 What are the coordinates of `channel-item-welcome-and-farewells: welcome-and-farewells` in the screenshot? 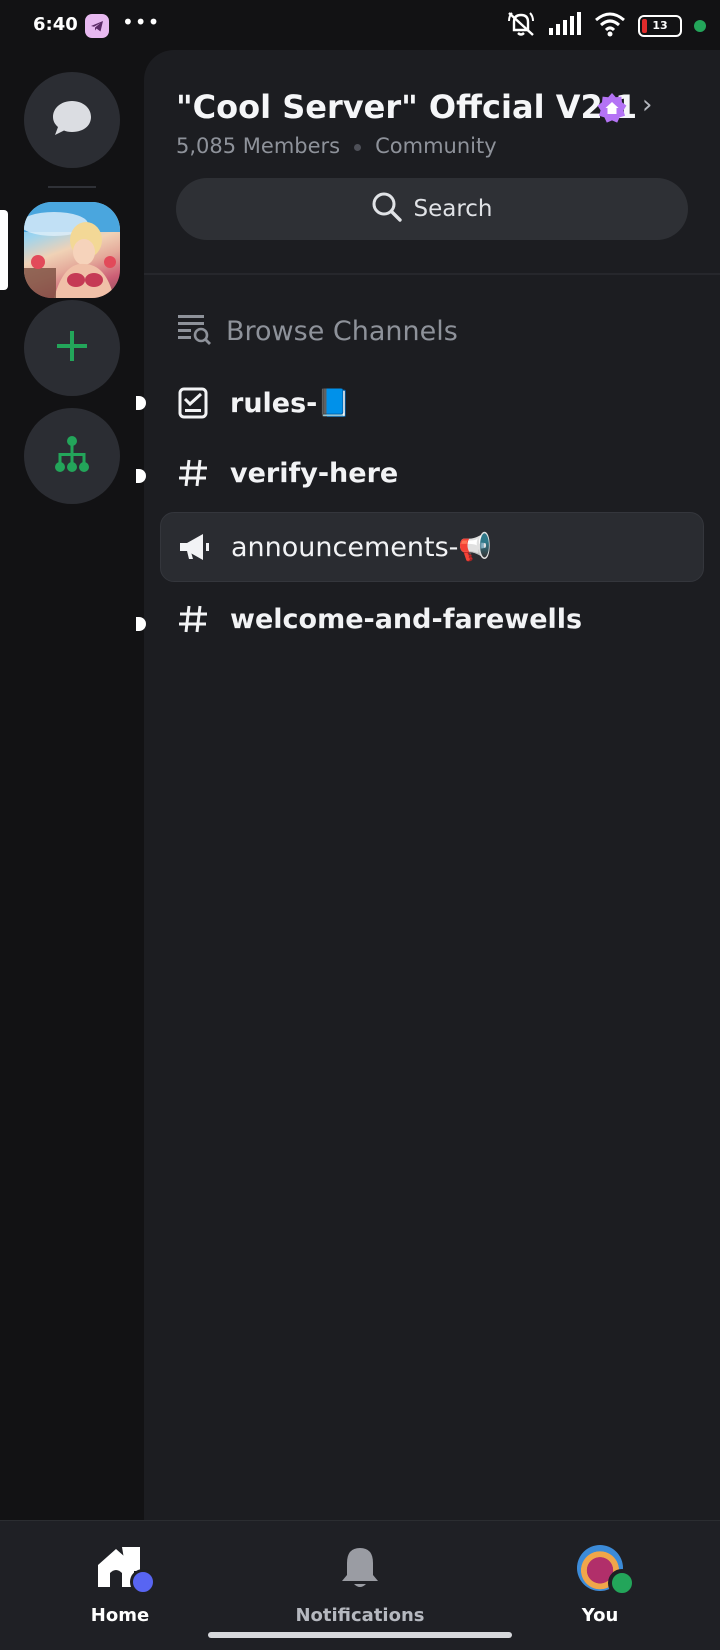 It's located at (432, 619).